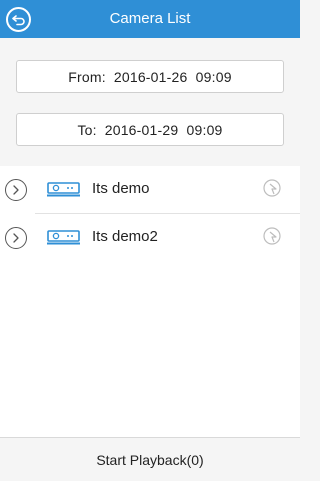 Image resolution: width=320 pixels, height=481 pixels. What do you see at coordinates (167, 213) in the screenshot?
I see `row-divider` at bounding box center [167, 213].